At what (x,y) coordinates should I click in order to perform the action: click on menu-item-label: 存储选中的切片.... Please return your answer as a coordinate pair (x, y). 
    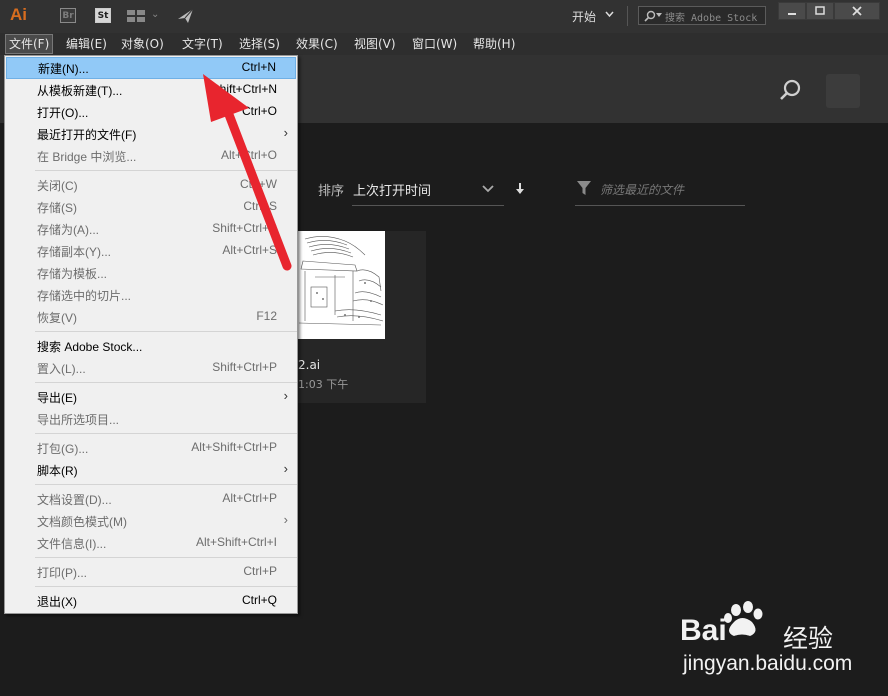
    Looking at the image, I should click on (84, 296).